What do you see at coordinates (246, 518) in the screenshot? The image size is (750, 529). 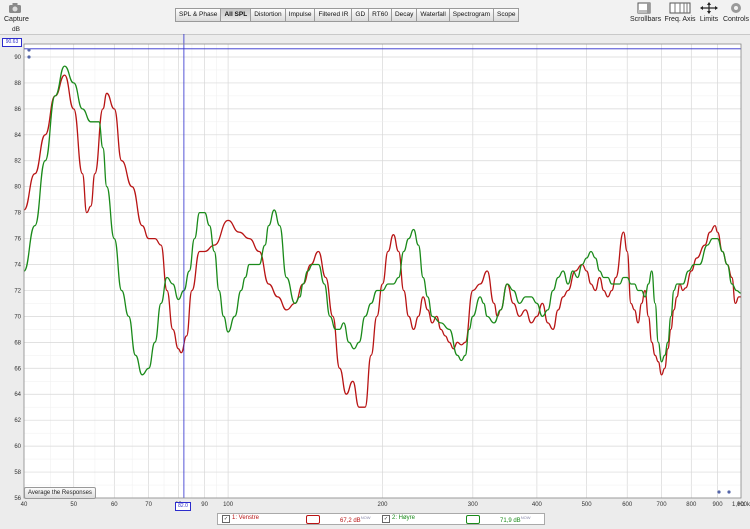 I see `series1-label: 1: Venstre` at bounding box center [246, 518].